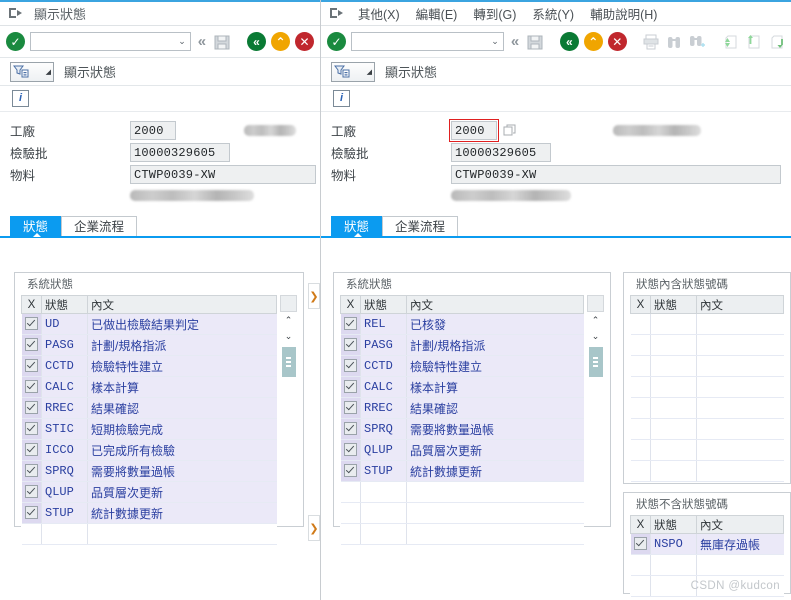 The image size is (791, 600). Describe the element at coordinates (48, 72) in the screenshot. I see `tcode-caret-icon: ◢` at that location.